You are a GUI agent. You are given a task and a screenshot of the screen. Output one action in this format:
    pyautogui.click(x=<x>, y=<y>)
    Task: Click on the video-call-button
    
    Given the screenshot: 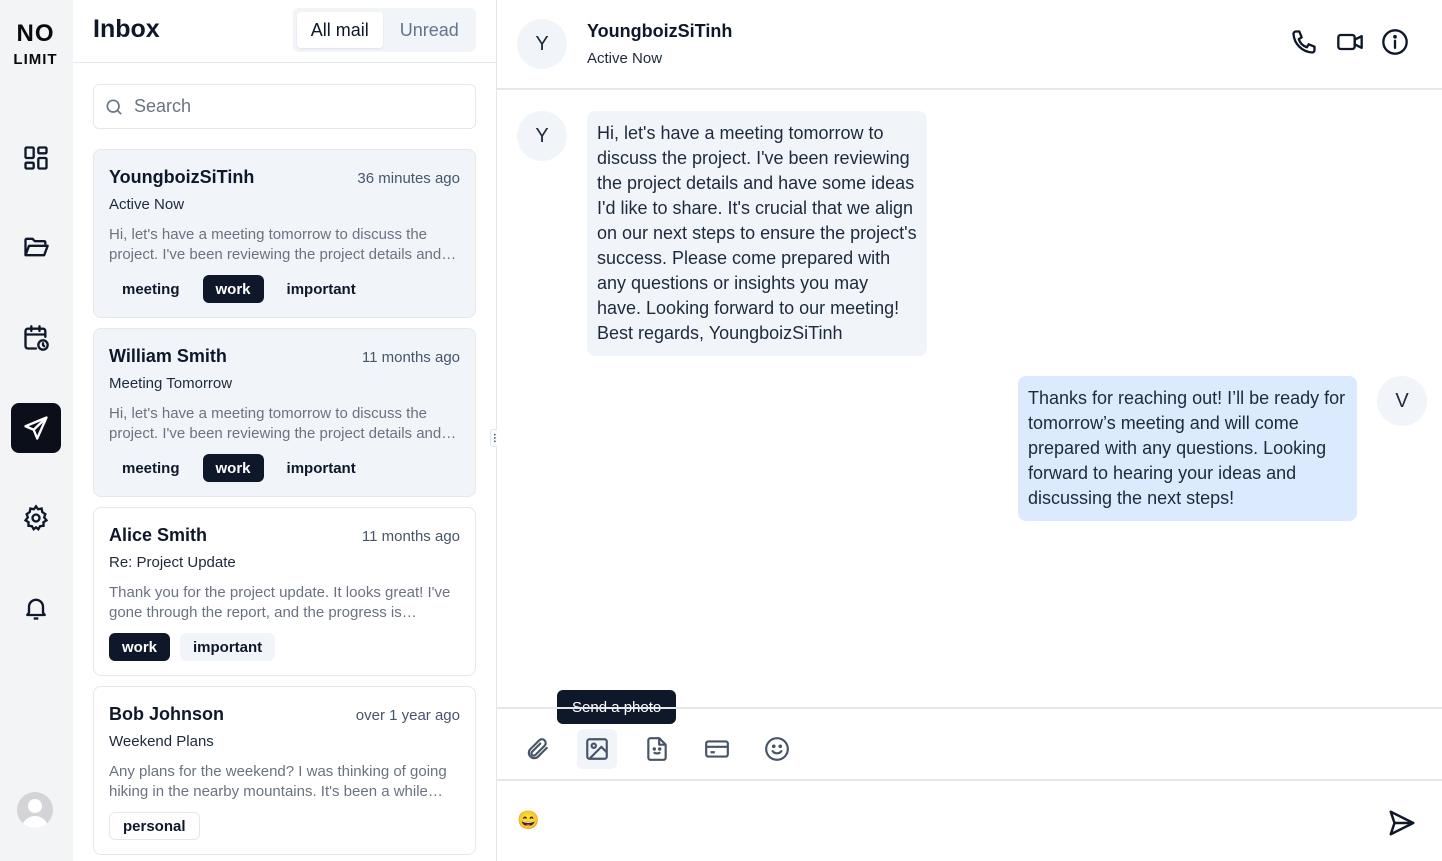 What is the action you would take?
    pyautogui.click(x=1350, y=42)
    